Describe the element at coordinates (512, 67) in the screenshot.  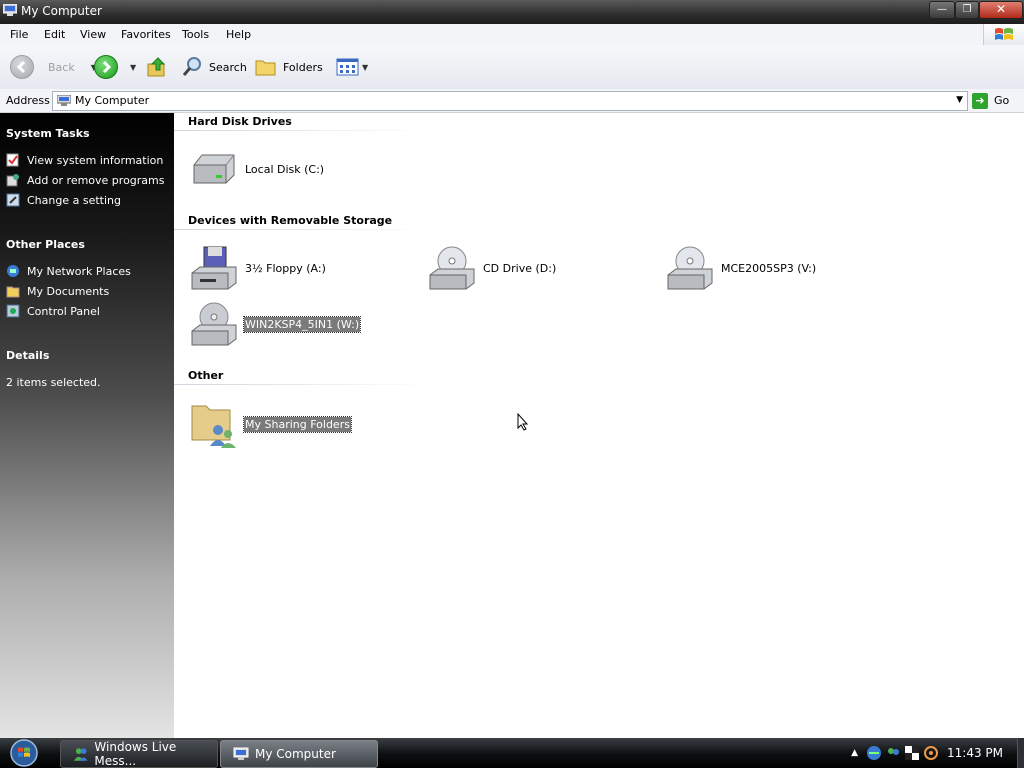
I see `toolbar: Back ▼ ▼ Search Folders ▼` at that location.